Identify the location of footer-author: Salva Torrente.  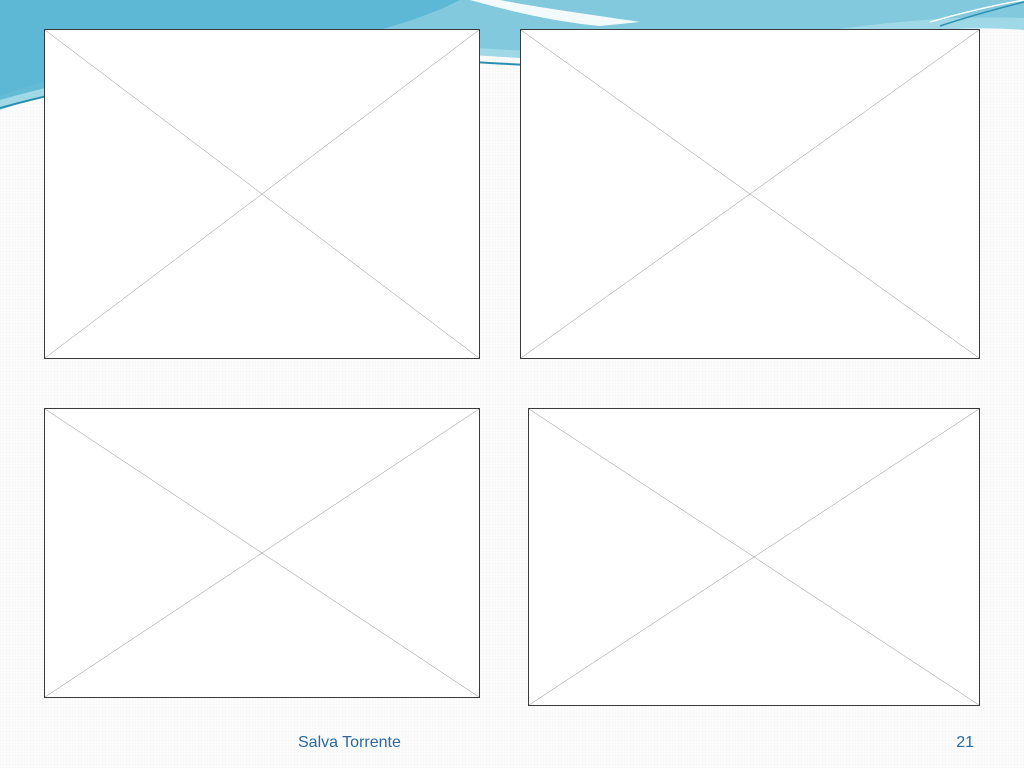
(349, 742).